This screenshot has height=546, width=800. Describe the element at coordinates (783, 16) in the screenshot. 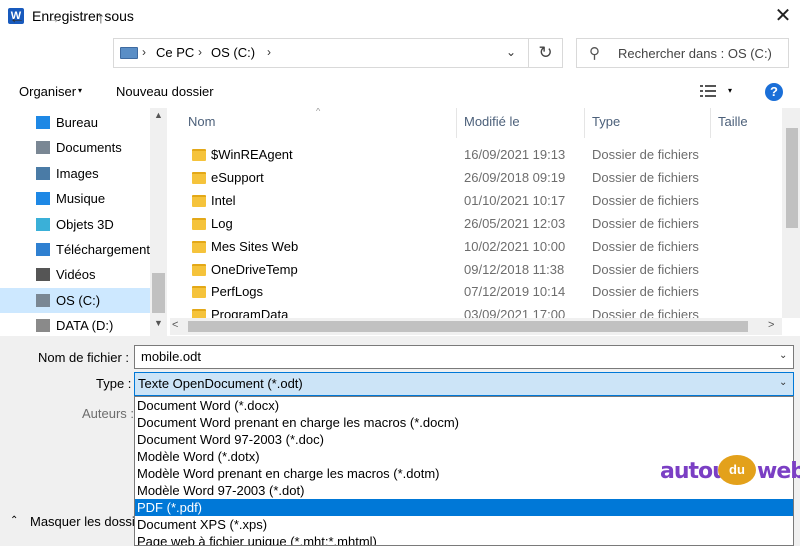

I see `close-button: ✕` at that location.